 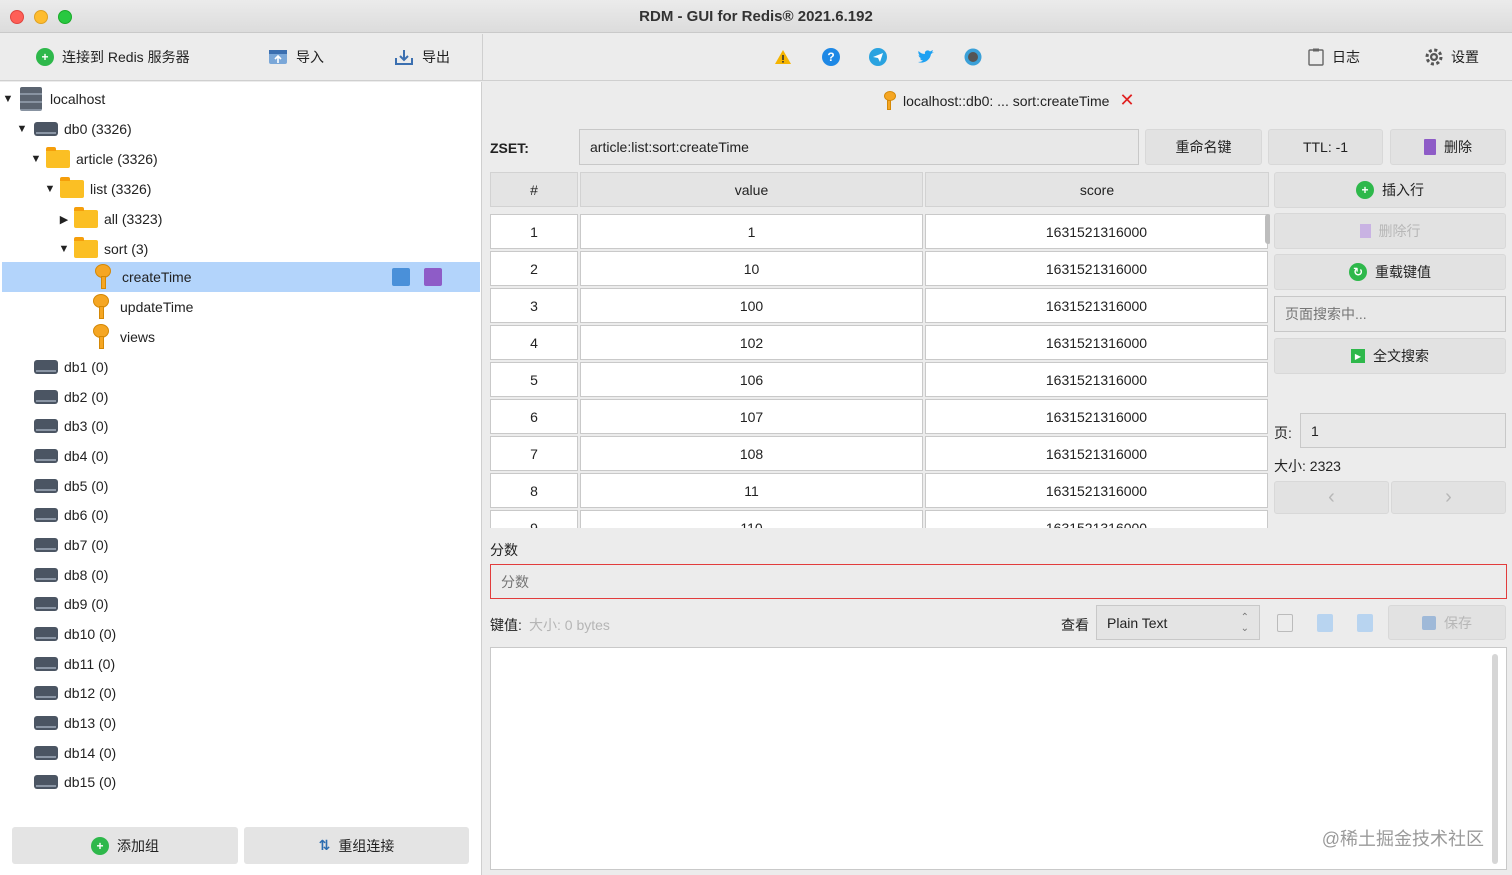 I want to click on column-header-score: score, so click(x=1097, y=189).